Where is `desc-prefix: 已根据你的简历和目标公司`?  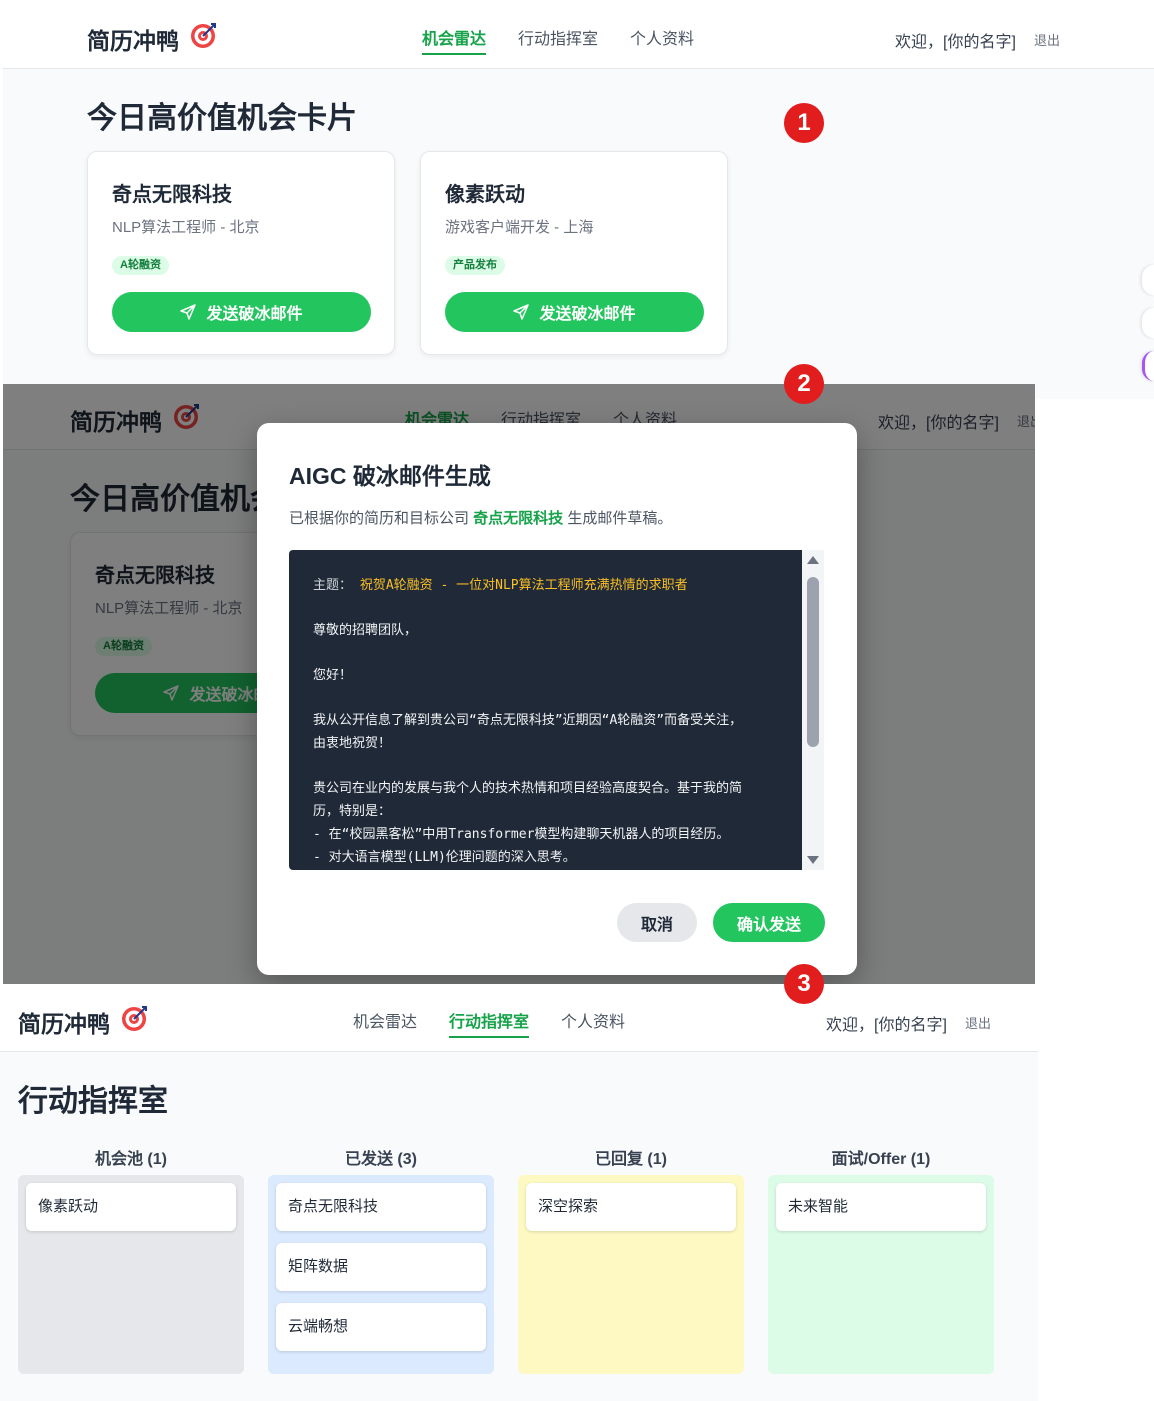 desc-prefix: 已根据你的简历和目标公司 is located at coordinates (381, 518).